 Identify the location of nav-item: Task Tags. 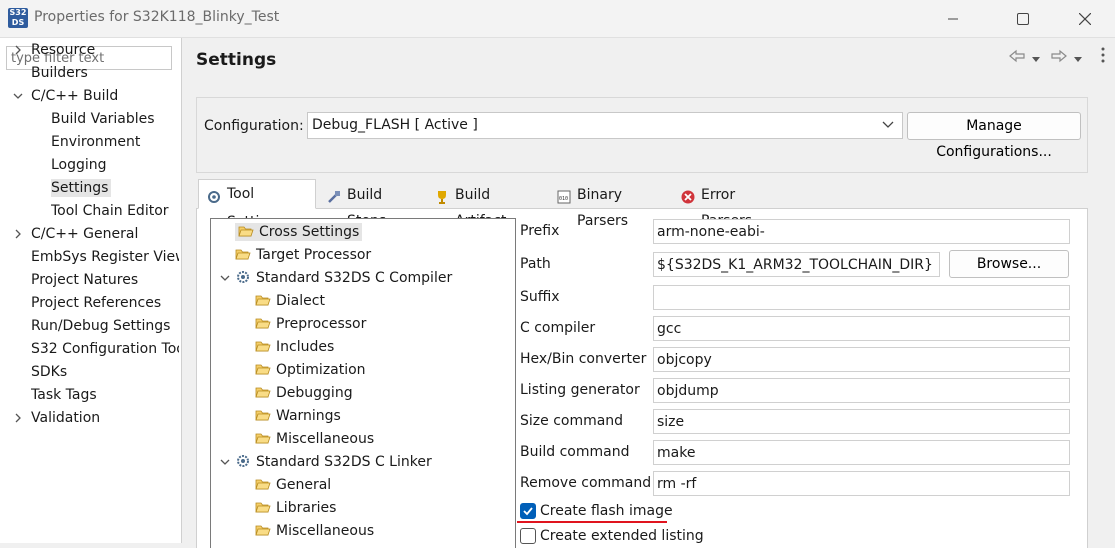
(105, 395).